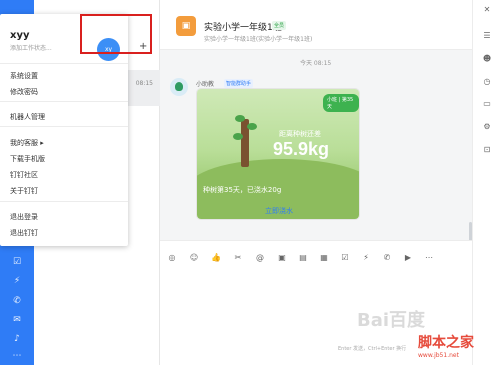 This screenshot has width=500, height=365. What do you see at coordinates (17, 320) in the screenshot?
I see `mail-icon: ✉` at bounding box center [17, 320].